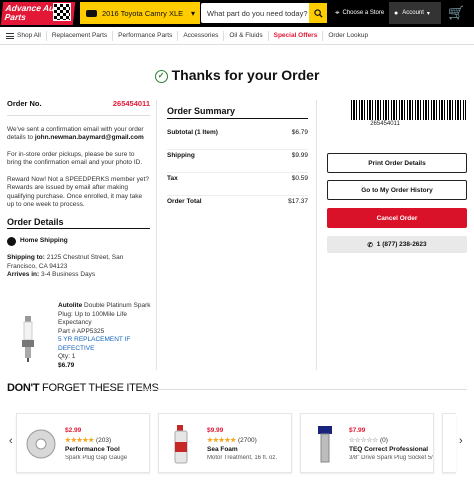 The image size is (474, 495). Describe the element at coordinates (67, 356) in the screenshot. I see `quantity: Qty: 1` at that location.